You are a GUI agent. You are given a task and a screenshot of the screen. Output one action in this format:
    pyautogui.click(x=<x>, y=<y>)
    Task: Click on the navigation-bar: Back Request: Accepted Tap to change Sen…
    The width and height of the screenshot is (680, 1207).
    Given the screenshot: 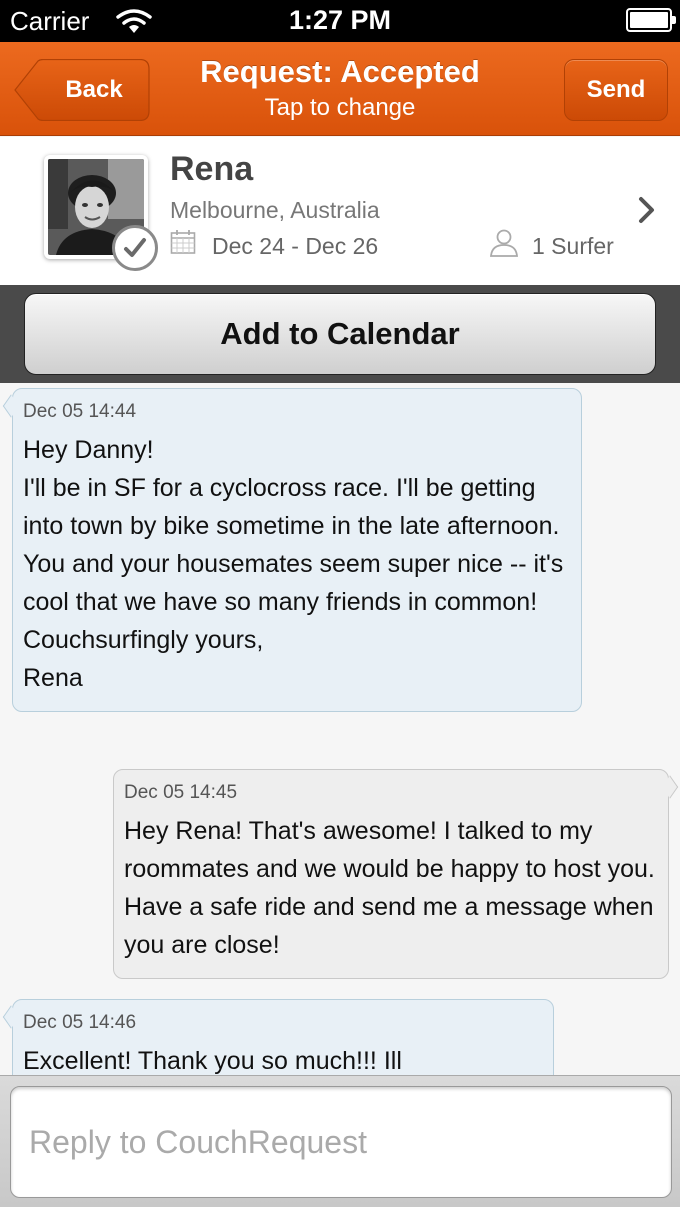 What is the action you would take?
    pyautogui.click(x=340, y=89)
    